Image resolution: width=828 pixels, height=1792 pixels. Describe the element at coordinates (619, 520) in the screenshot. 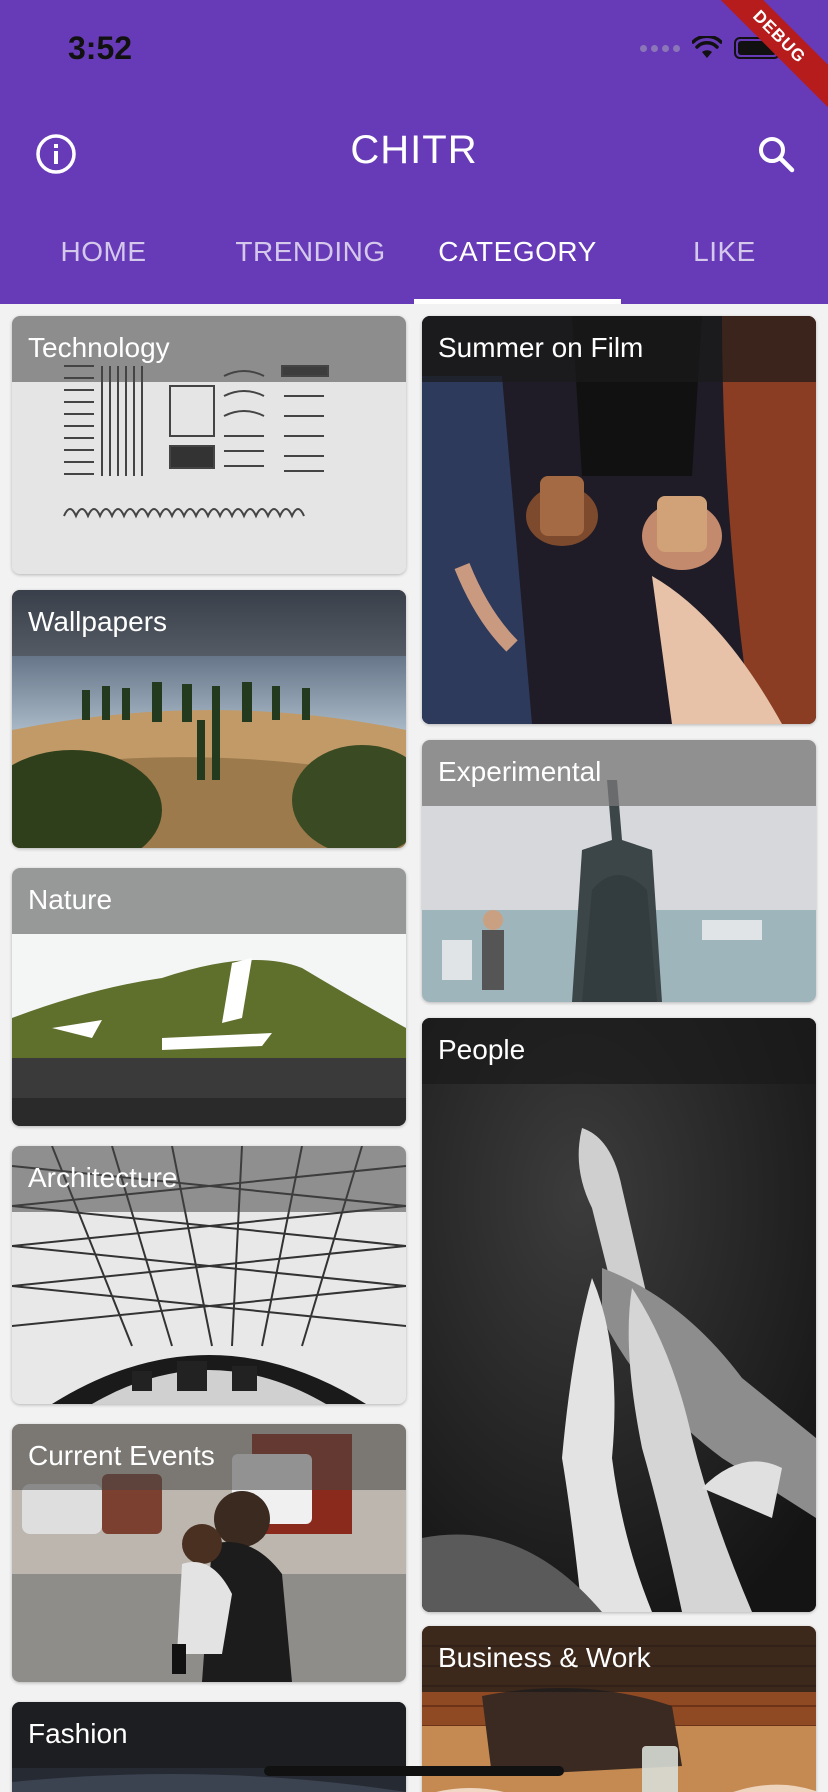

I see `category-card-summer-on-film: Summer on Film` at that location.